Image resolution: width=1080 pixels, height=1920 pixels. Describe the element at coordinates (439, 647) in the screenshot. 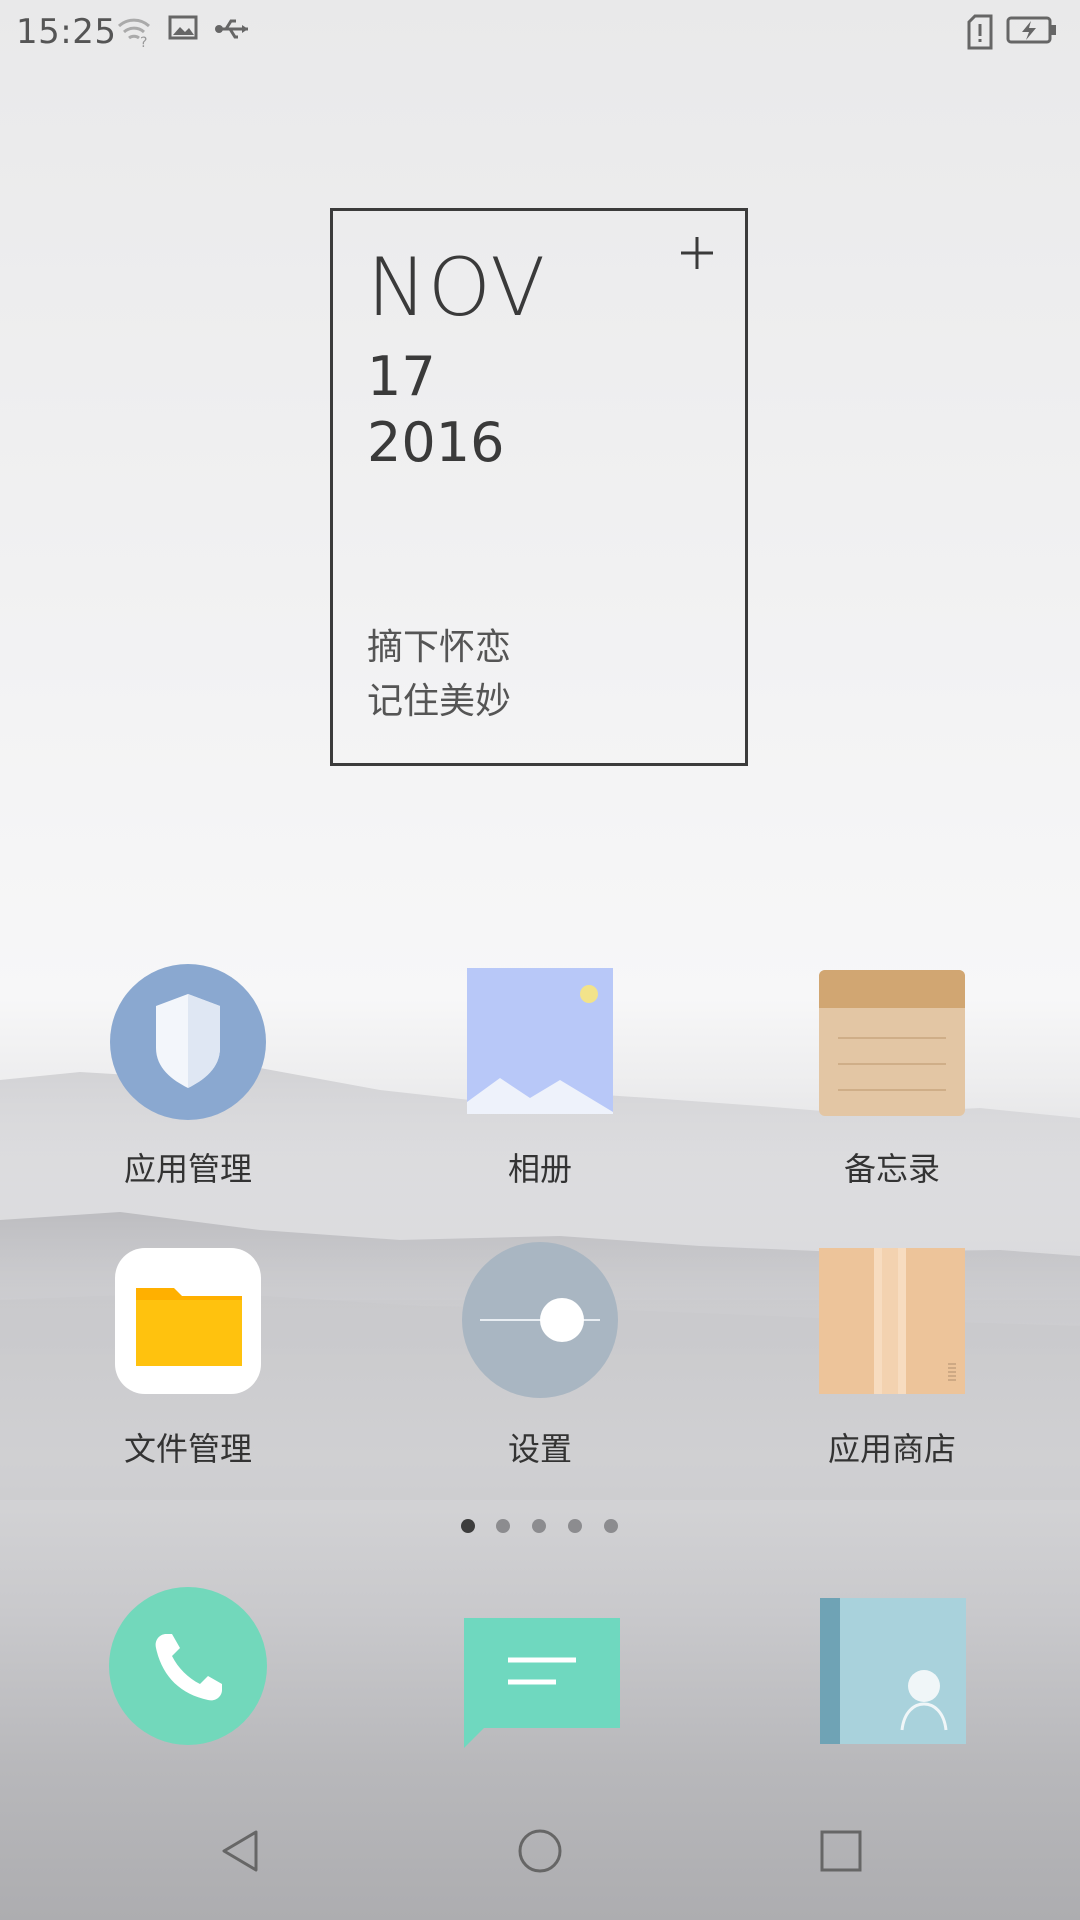

I see `widget-quote-line1: 摘下怀恋` at that location.